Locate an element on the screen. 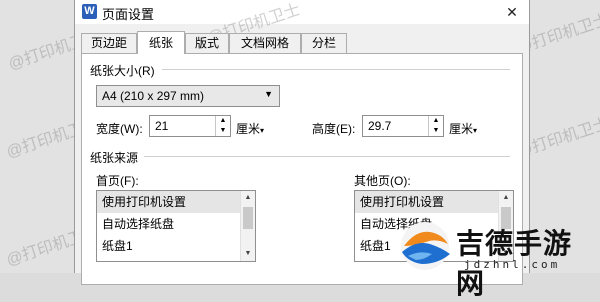  scrollbar-thumb is located at coordinates (248, 218).